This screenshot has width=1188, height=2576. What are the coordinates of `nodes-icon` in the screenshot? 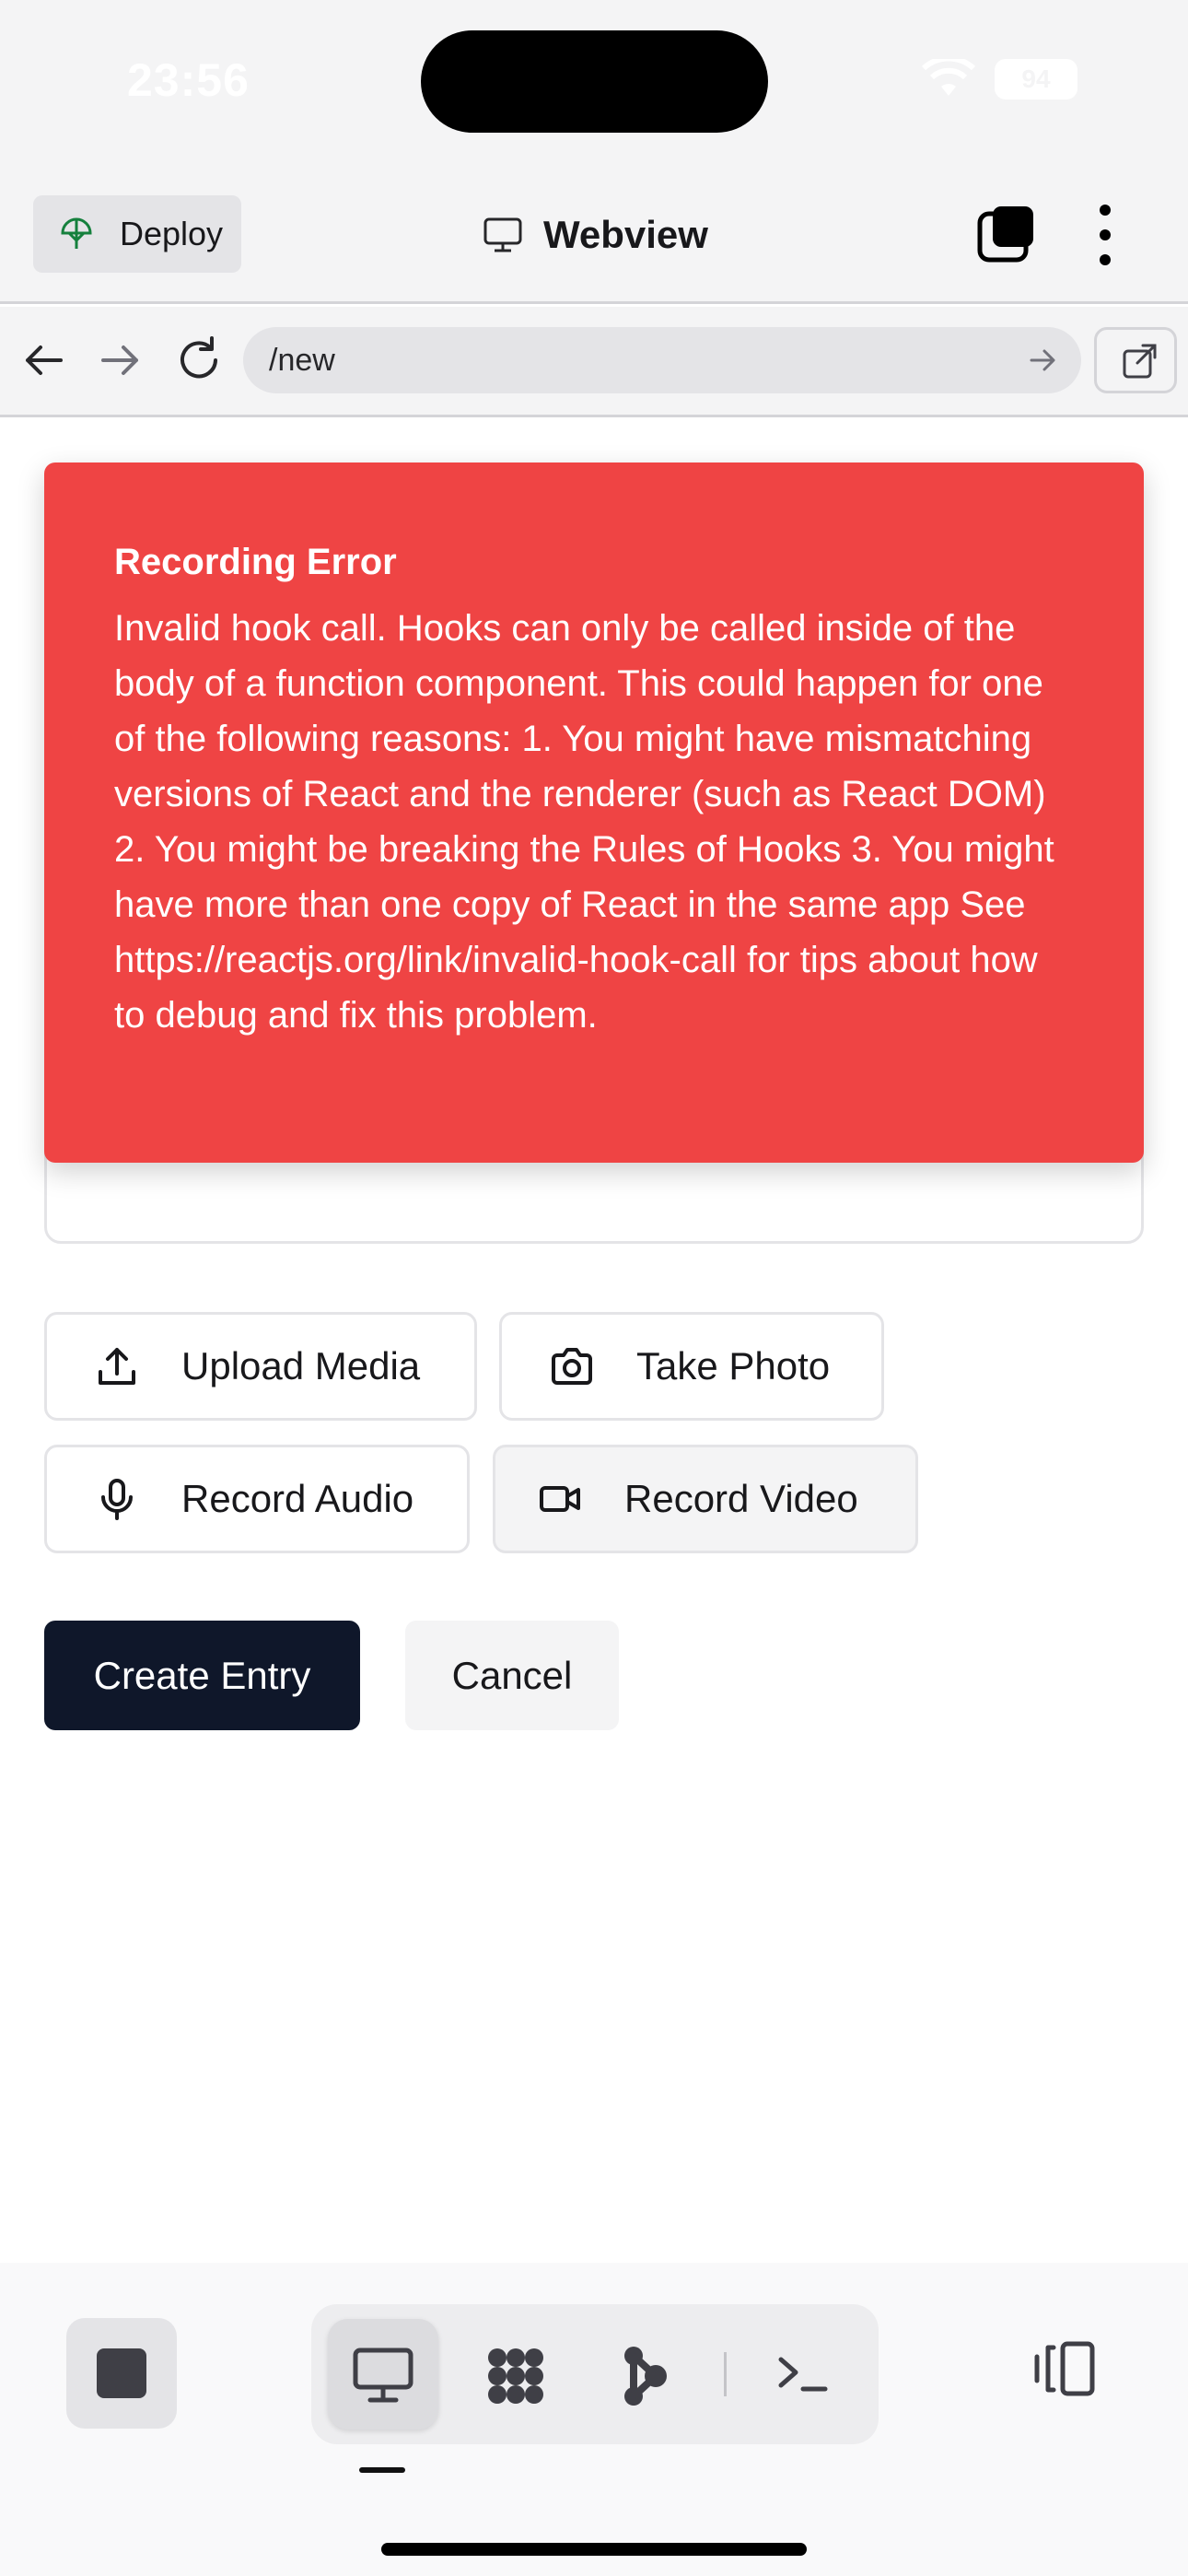 It's located at (515, 2376).